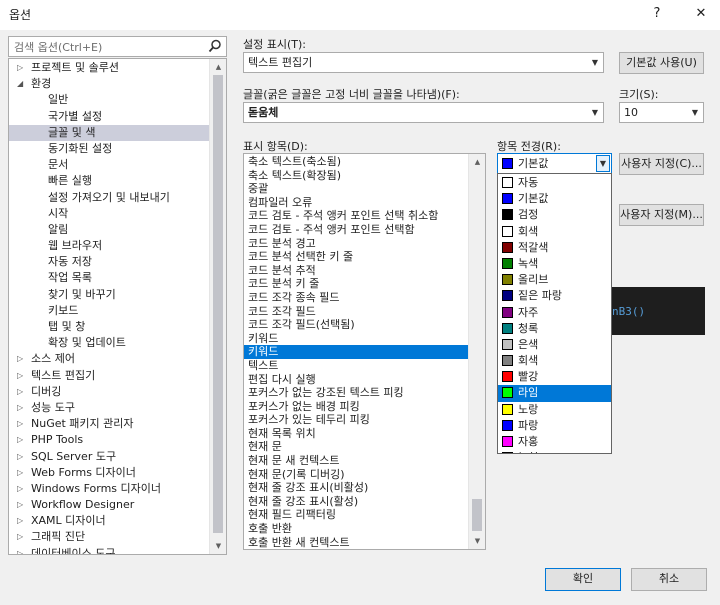 This screenshot has height=605, width=720. I want to click on search-input: 검색 옵션(Ctrl+E), so click(117, 46).